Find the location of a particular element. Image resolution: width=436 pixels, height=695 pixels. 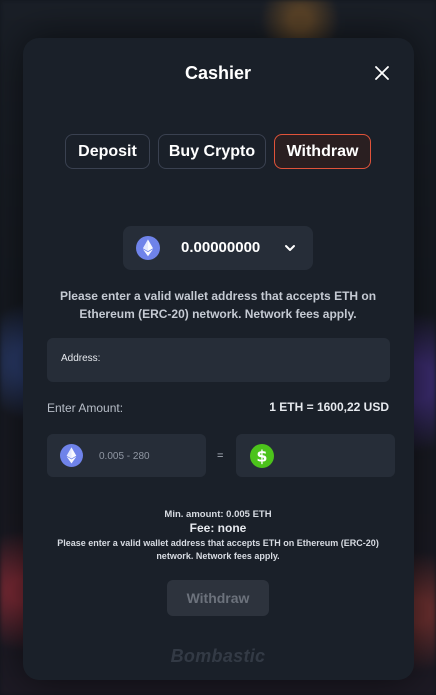

close-icon is located at coordinates (382, 73).